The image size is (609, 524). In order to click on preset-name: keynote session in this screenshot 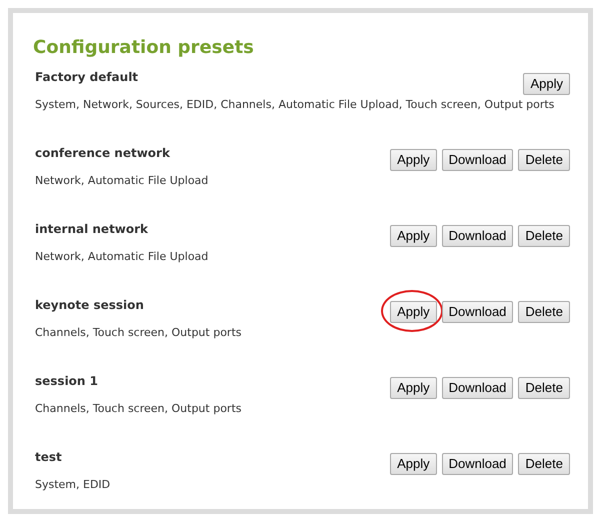, I will do `click(89, 305)`.